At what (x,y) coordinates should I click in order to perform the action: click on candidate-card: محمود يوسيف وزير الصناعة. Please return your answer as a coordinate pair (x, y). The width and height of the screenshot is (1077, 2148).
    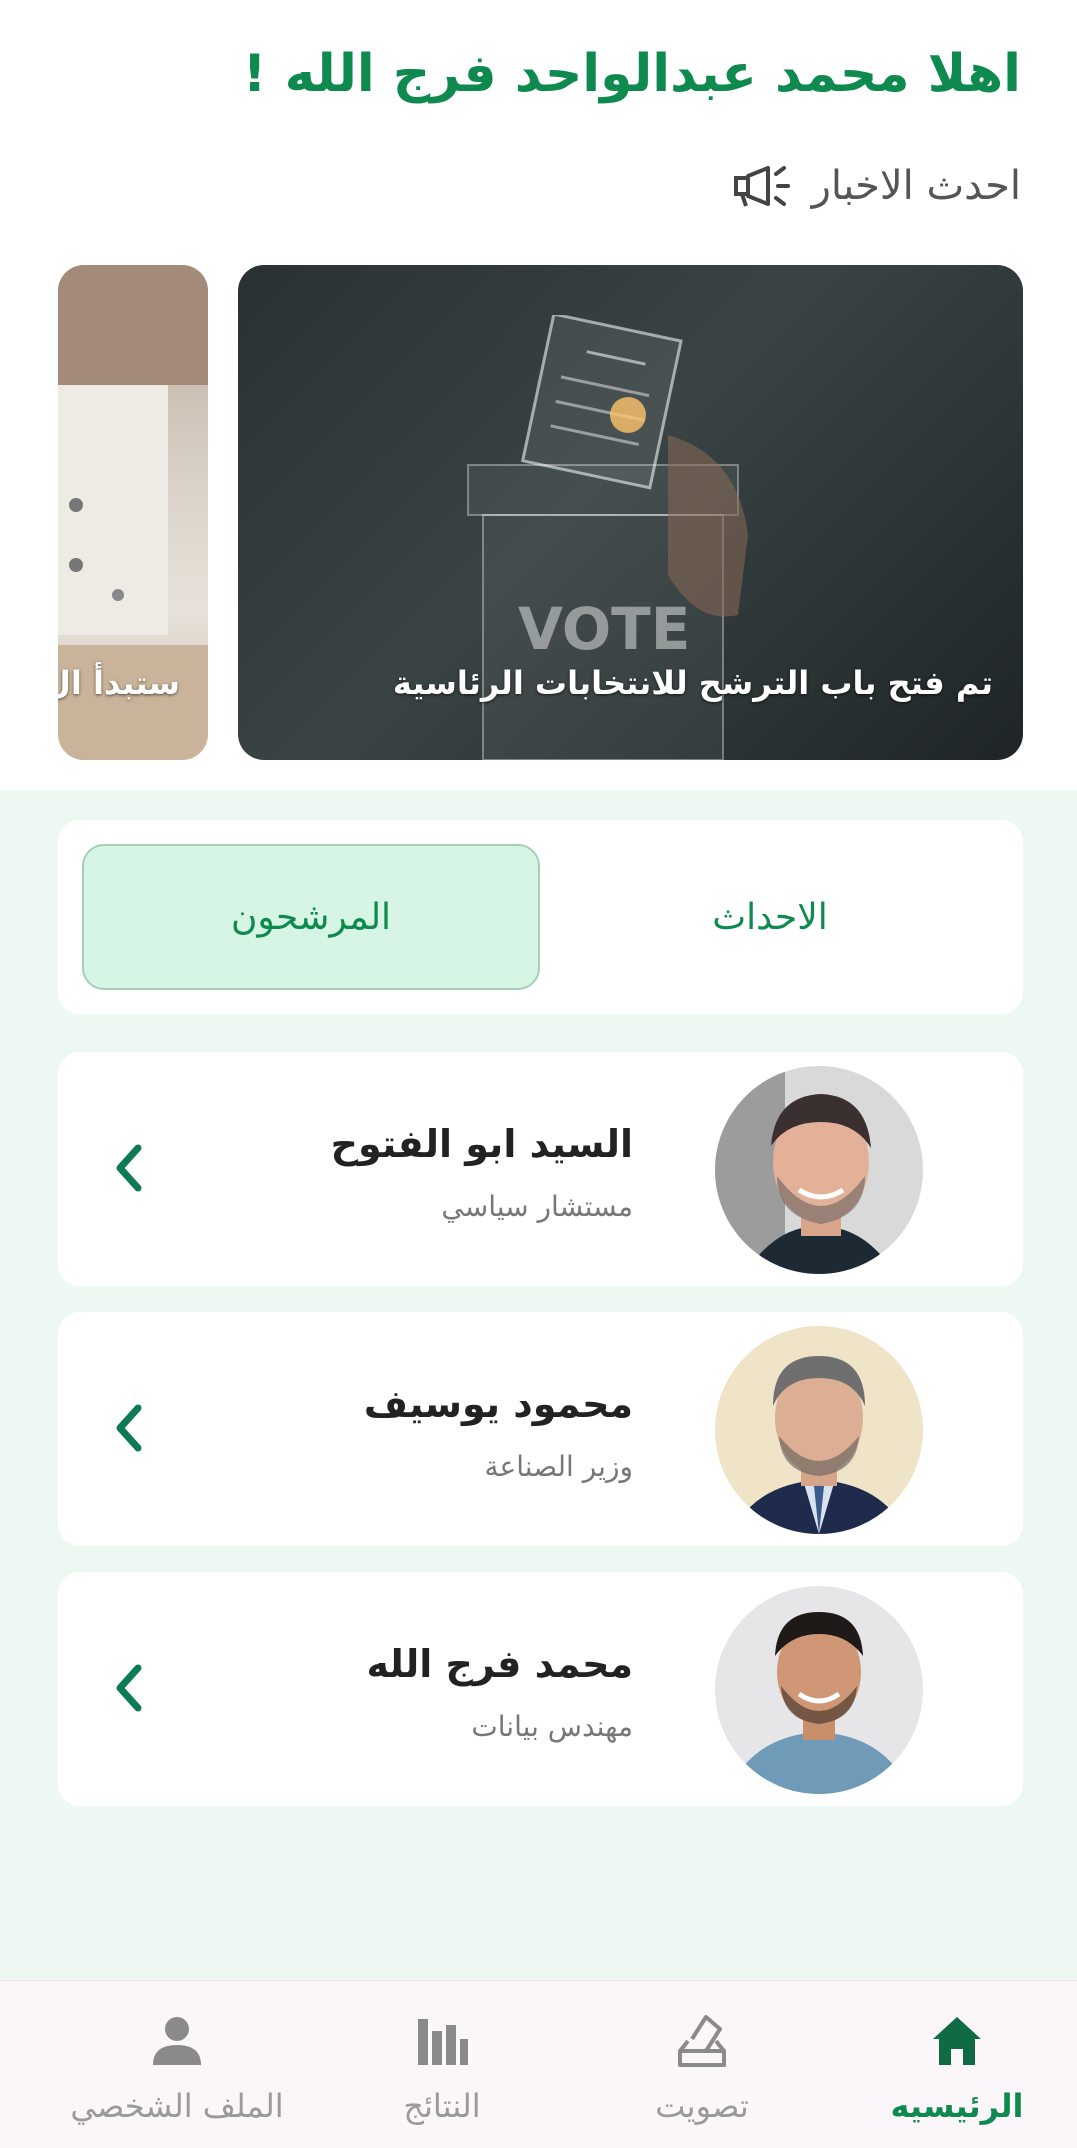
    Looking at the image, I should click on (540, 1429).